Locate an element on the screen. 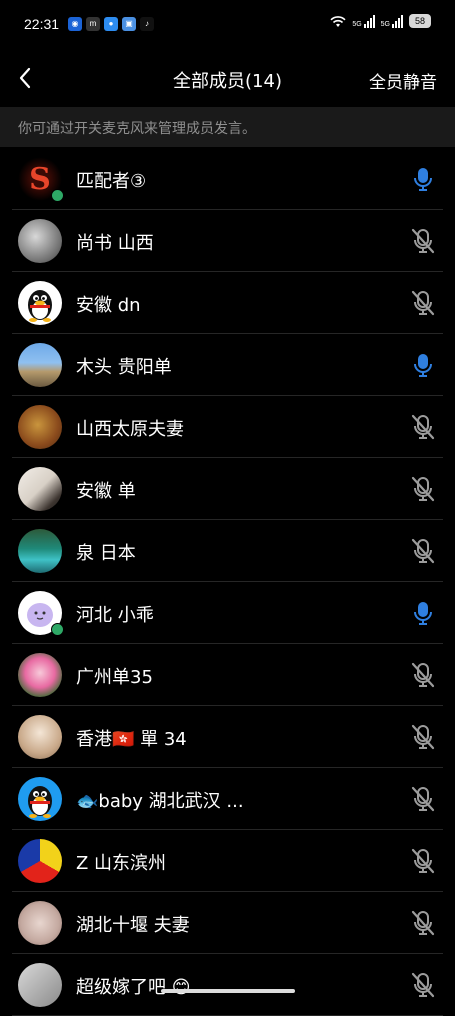 Image resolution: width=455 pixels, height=1016 pixels. skin-photo-avatar is located at coordinates (40, 923).